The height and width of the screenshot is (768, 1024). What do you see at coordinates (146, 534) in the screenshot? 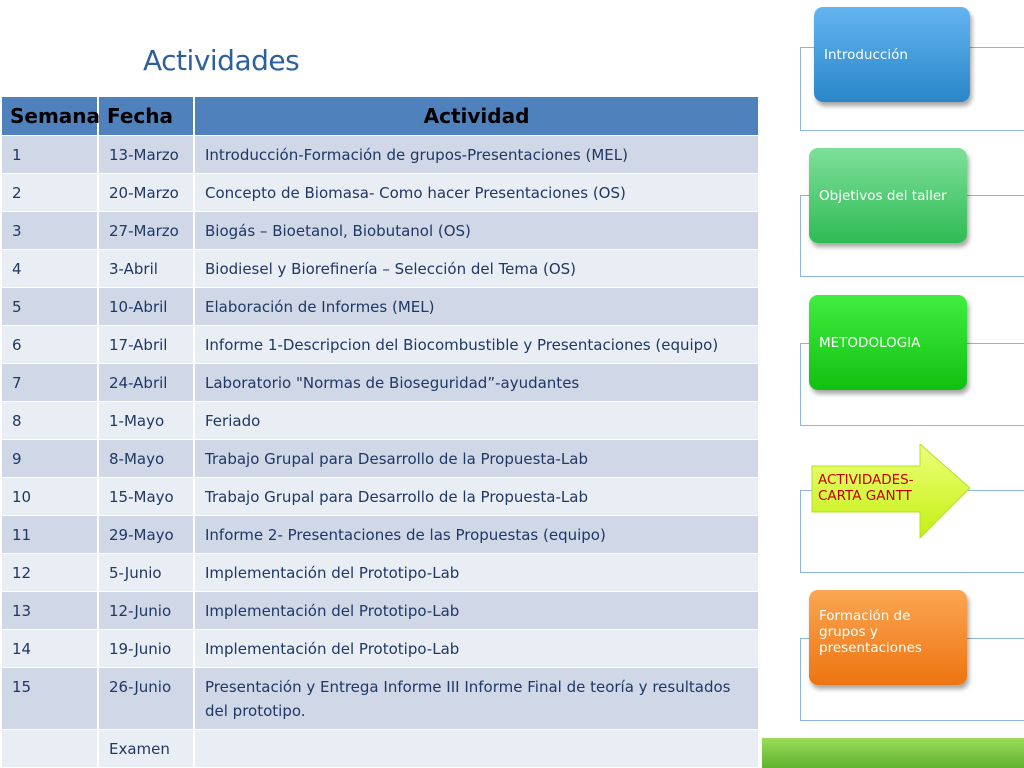
I see `cell-fecha: 29-Mayo` at bounding box center [146, 534].